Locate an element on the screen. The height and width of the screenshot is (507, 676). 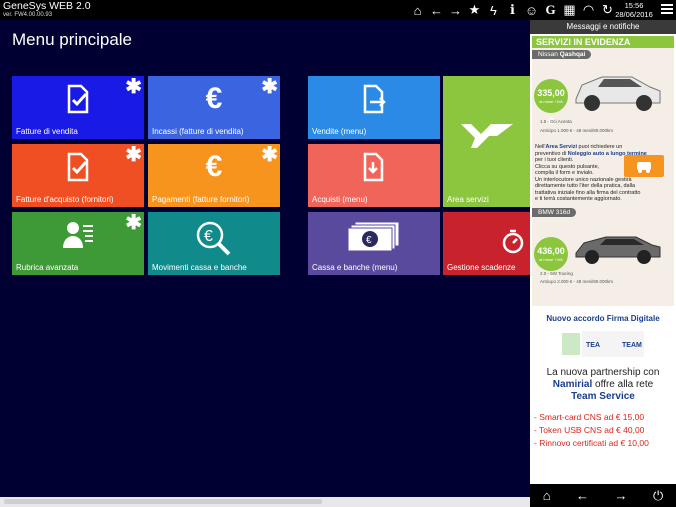
tile-acquisti-menu: Acquisti (menu) is located at coordinates (374, 175).